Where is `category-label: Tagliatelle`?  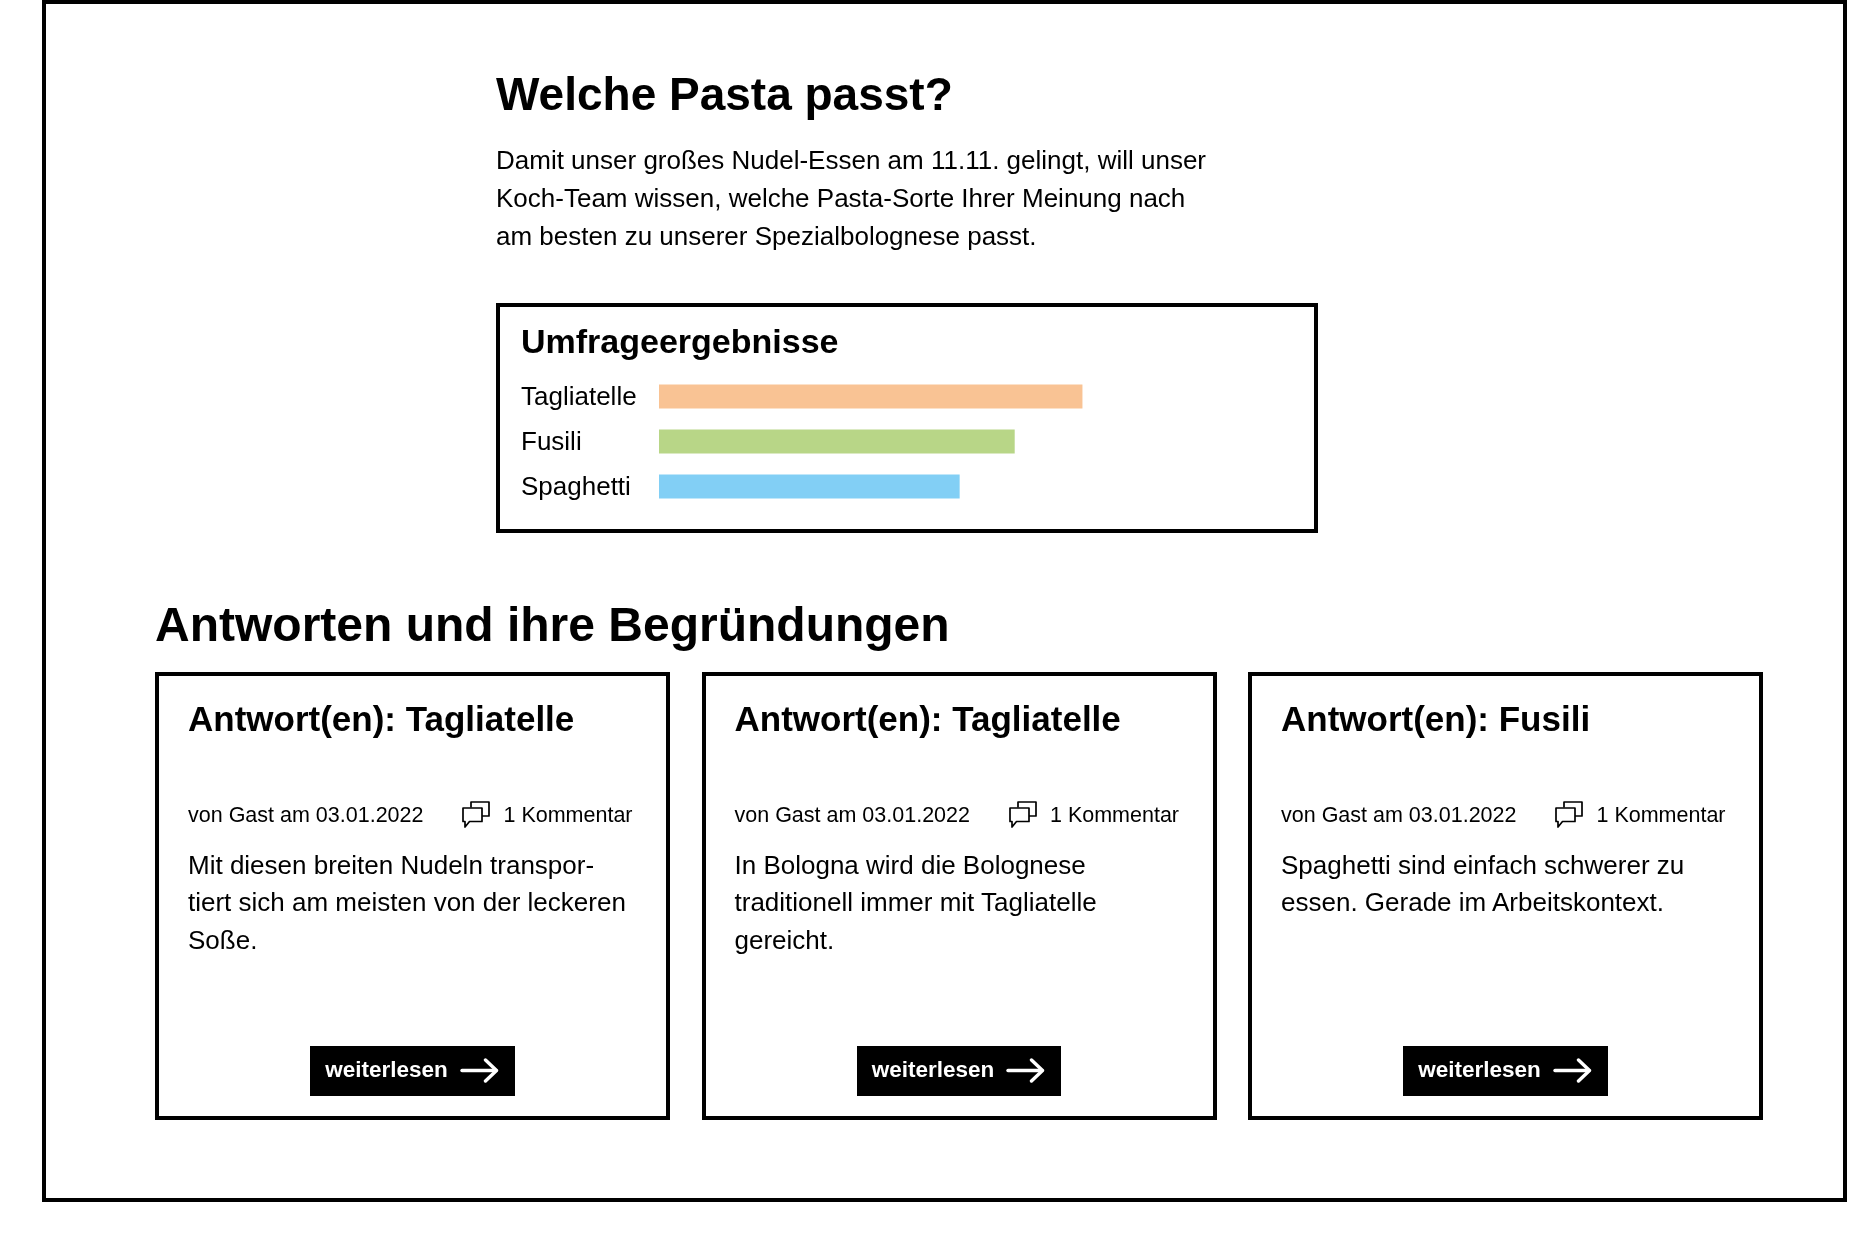
category-label: Tagliatelle is located at coordinates (579, 397).